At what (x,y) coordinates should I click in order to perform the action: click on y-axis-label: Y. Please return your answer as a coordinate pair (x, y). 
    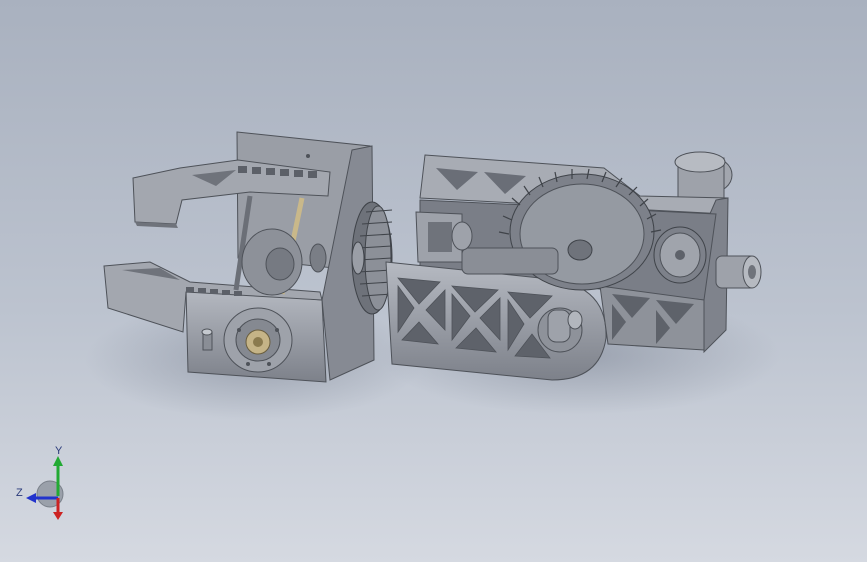
    Looking at the image, I should click on (59, 451).